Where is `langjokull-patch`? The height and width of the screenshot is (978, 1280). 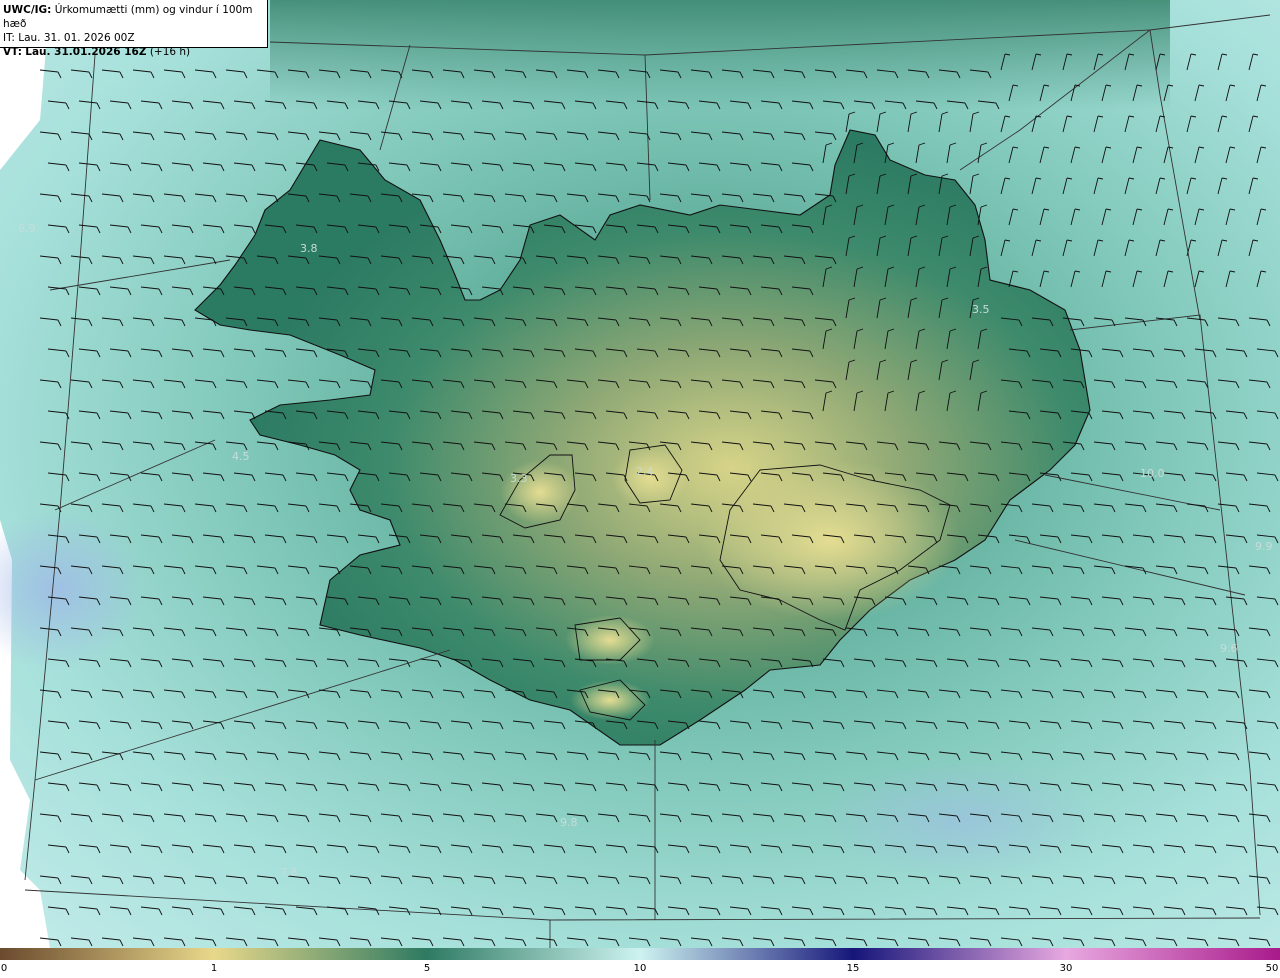
langjokull-patch is located at coordinates (650, 478).